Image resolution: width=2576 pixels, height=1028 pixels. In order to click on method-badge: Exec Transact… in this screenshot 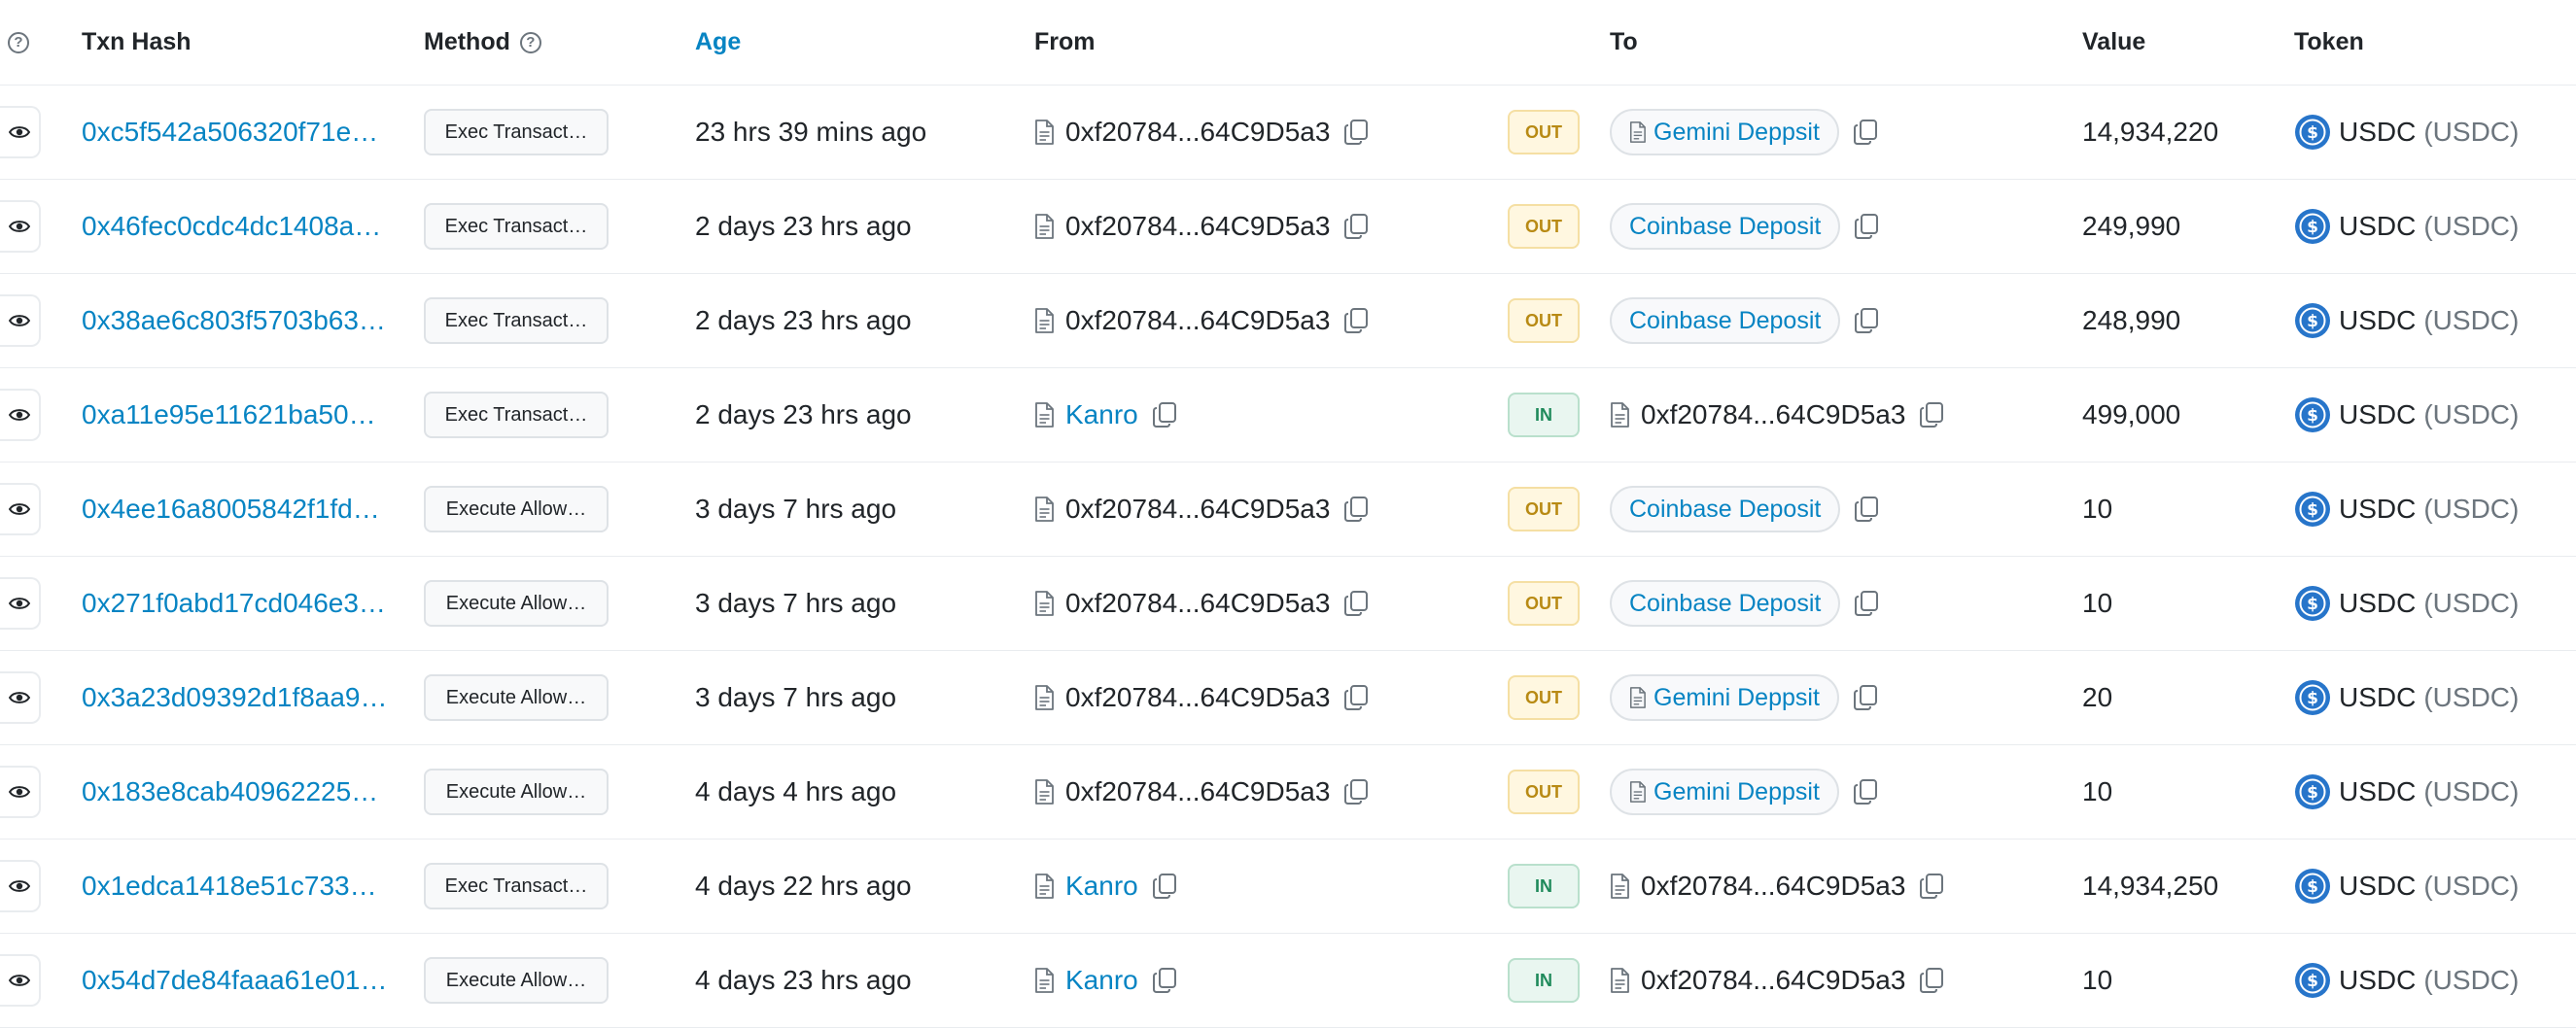, I will do `click(516, 132)`.